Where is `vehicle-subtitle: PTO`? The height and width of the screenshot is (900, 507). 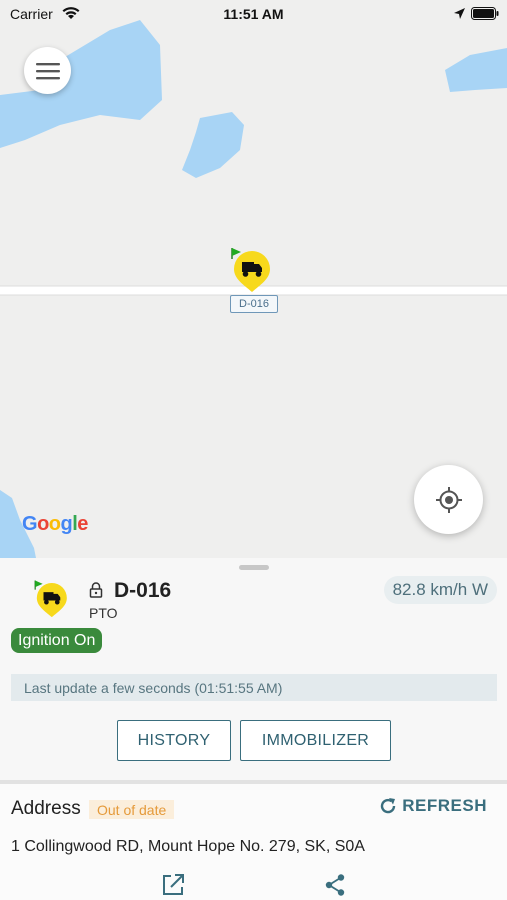 vehicle-subtitle: PTO is located at coordinates (103, 613).